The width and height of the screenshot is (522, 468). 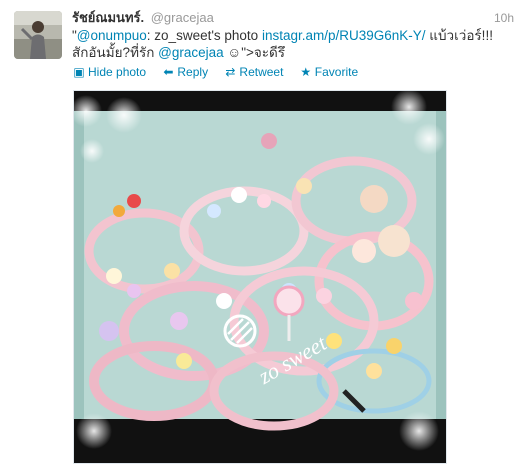 What do you see at coordinates (293, 18) in the screenshot?
I see `tweet-header: รัชย์ณมนทร์. @gracejaa 10h` at bounding box center [293, 18].